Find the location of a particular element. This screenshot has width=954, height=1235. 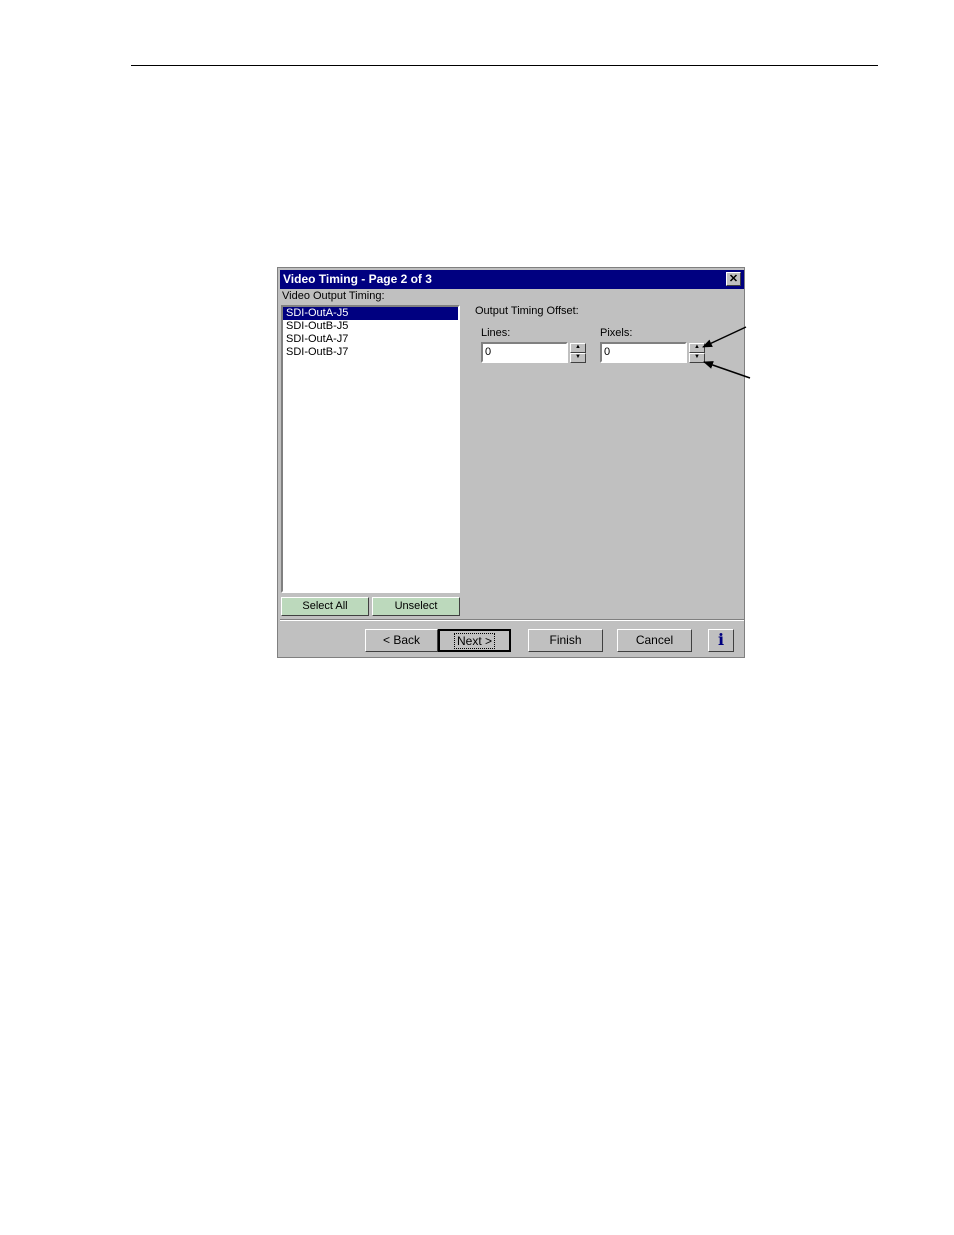

callout-arrows is located at coordinates (726, 352).